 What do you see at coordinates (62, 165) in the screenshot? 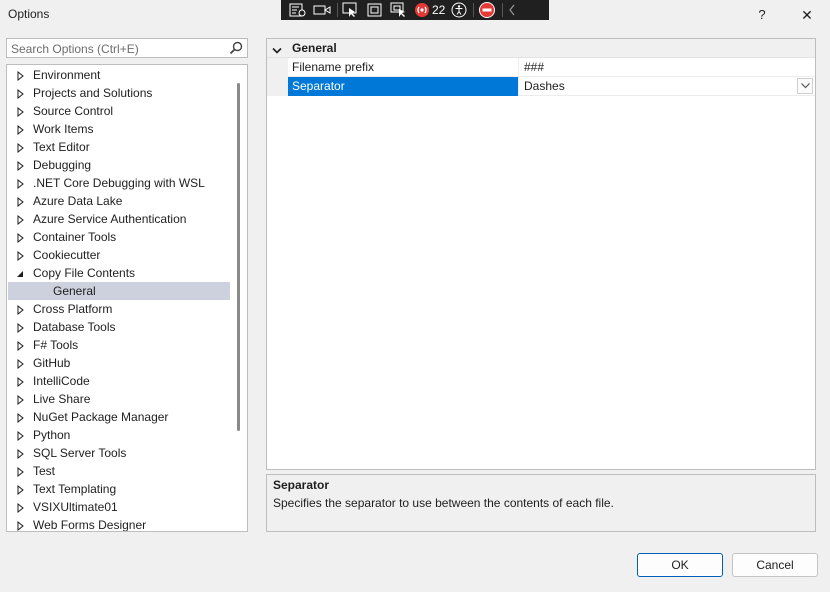
I see `tree-item-label: Debugging` at bounding box center [62, 165].